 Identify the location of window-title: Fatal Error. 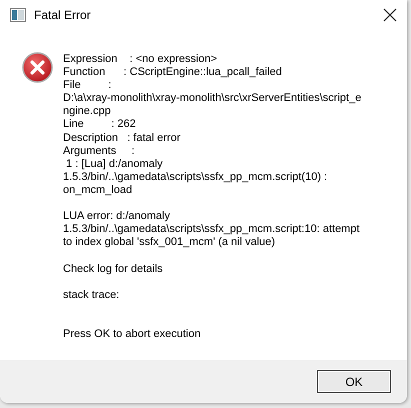
(62, 15).